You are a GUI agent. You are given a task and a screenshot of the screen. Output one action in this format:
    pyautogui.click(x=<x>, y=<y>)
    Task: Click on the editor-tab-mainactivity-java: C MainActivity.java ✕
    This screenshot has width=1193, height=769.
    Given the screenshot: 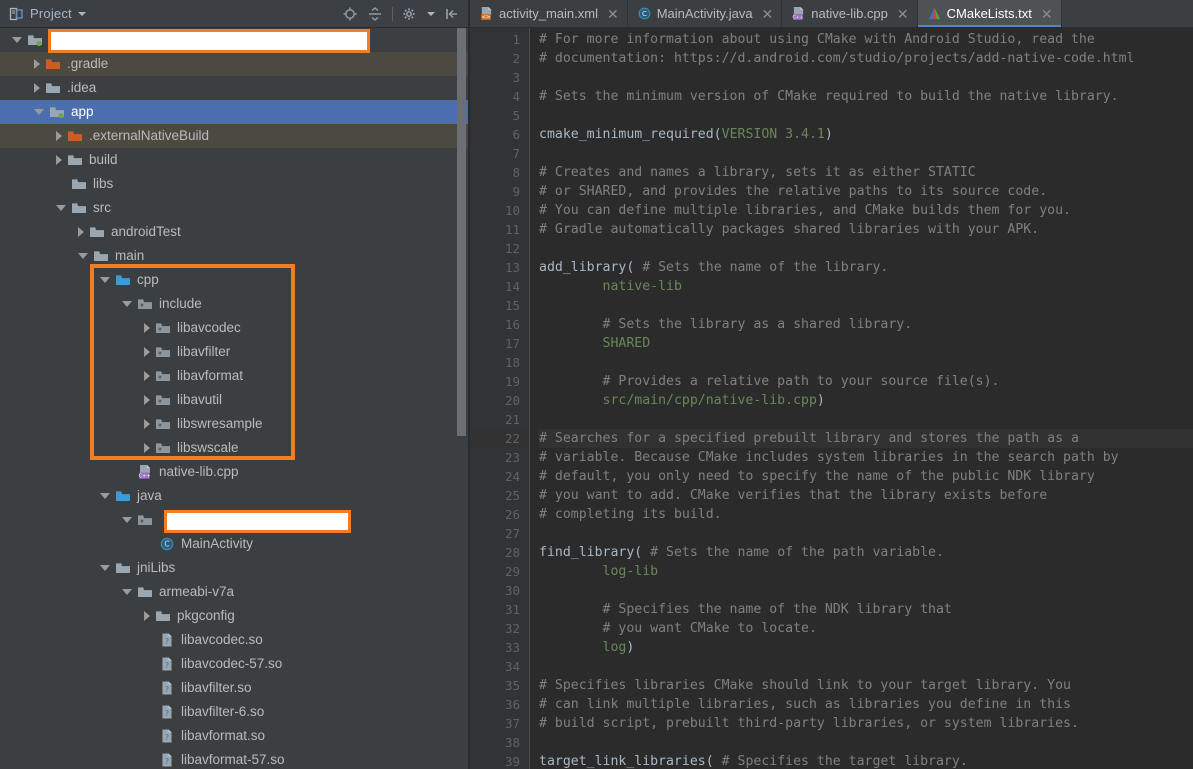 What is the action you would take?
    pyautogui.click(x=705, y=13)
    